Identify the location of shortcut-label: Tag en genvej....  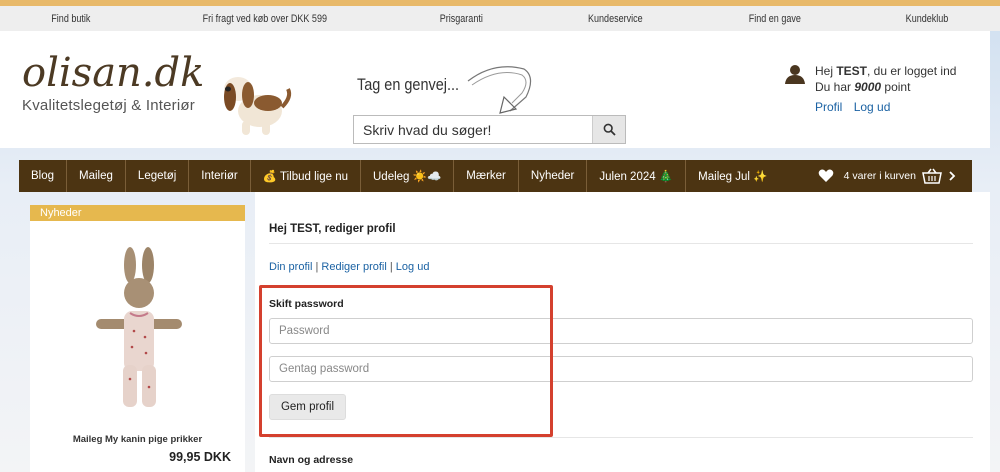
(408, 84).